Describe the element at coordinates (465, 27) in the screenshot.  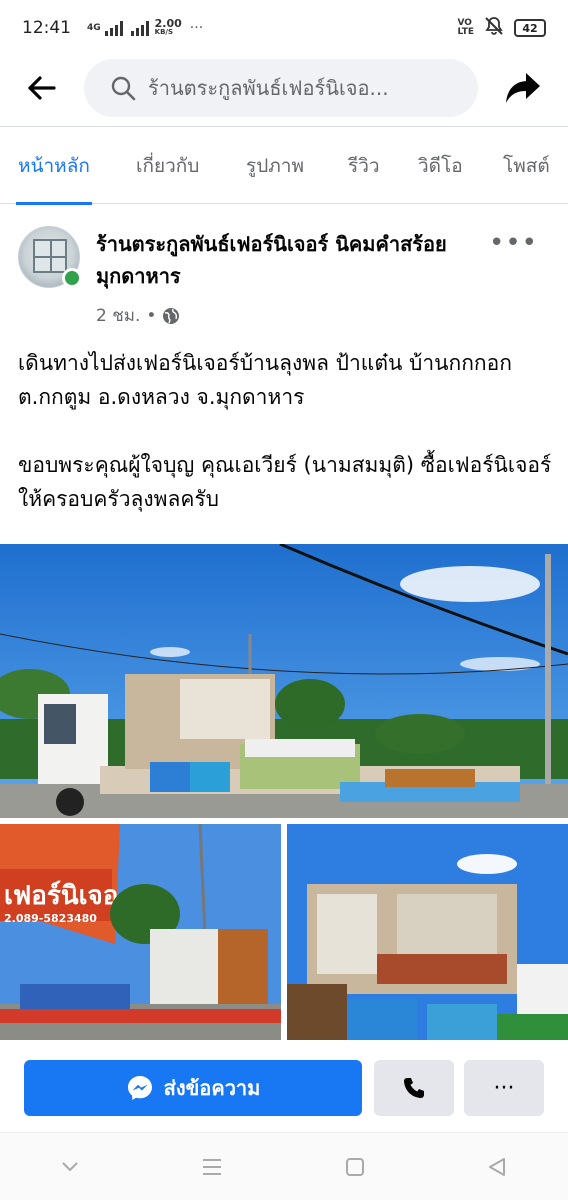
I see `volte-icon: VO LTE` at that location.